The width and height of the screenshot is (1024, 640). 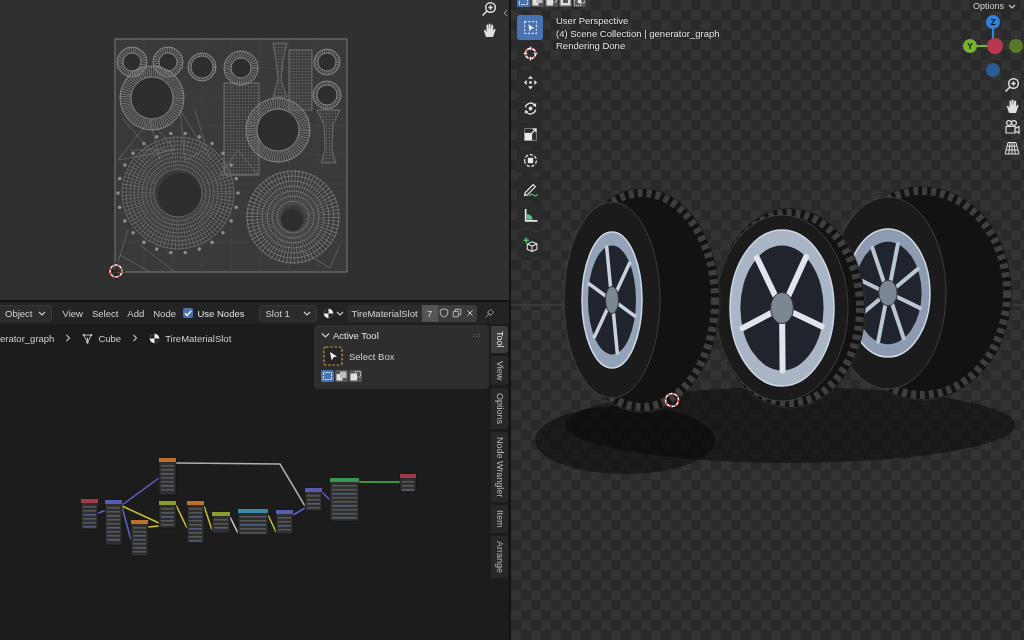 What do you see at coordinates (356, 335) in the screenshot?
I see `panel-title: Active Tool` at bounding box center [356, 335].